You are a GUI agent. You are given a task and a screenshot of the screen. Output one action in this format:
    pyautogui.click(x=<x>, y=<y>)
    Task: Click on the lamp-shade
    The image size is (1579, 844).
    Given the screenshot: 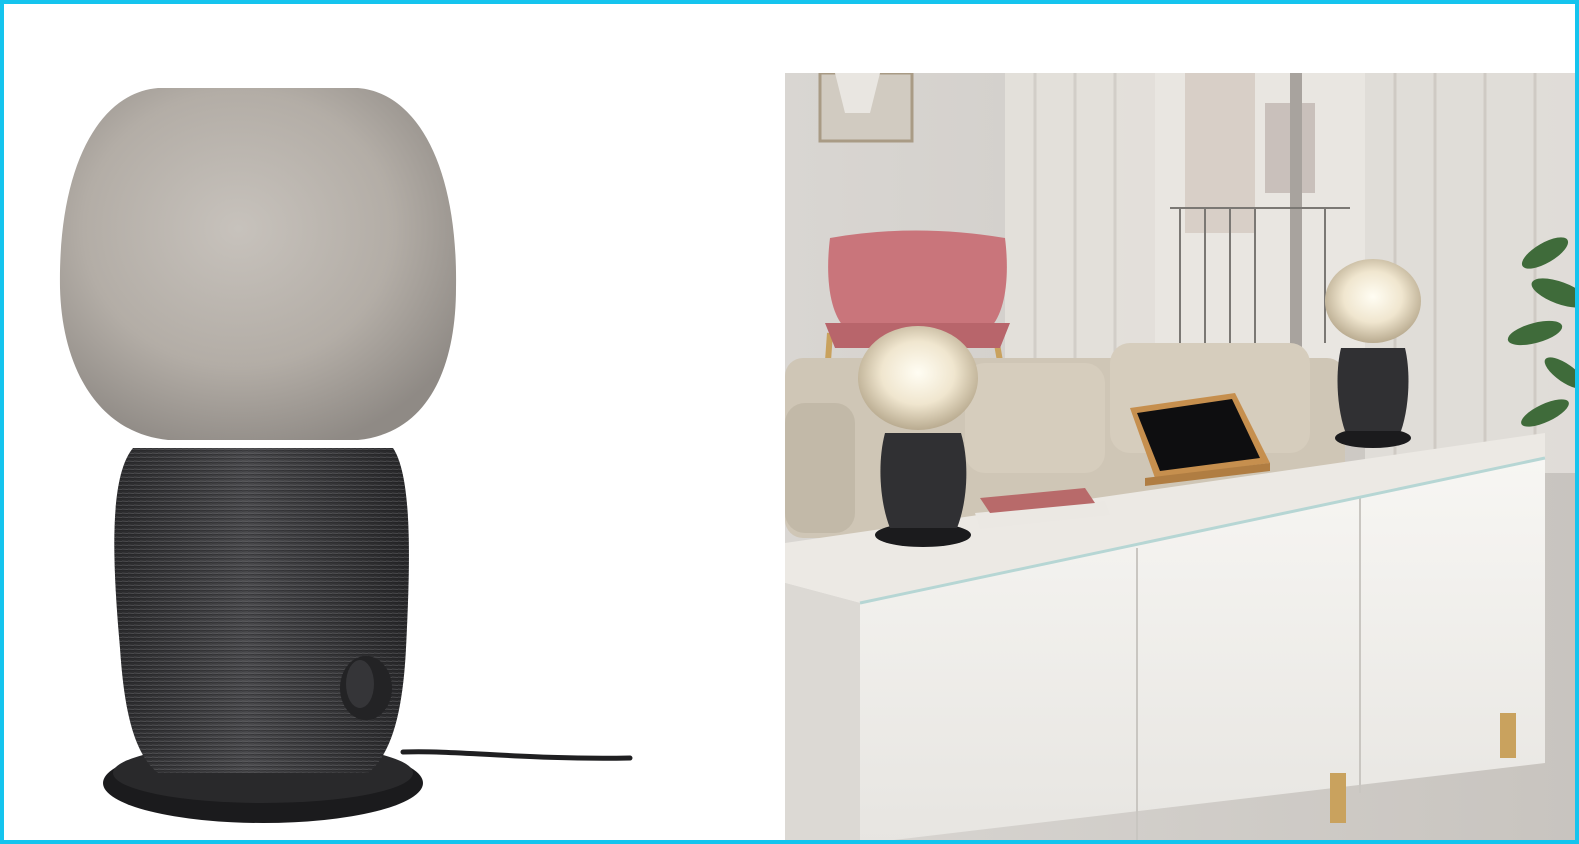 What is the action you would take?
    pyautogui.click(x=258, y=264)
    